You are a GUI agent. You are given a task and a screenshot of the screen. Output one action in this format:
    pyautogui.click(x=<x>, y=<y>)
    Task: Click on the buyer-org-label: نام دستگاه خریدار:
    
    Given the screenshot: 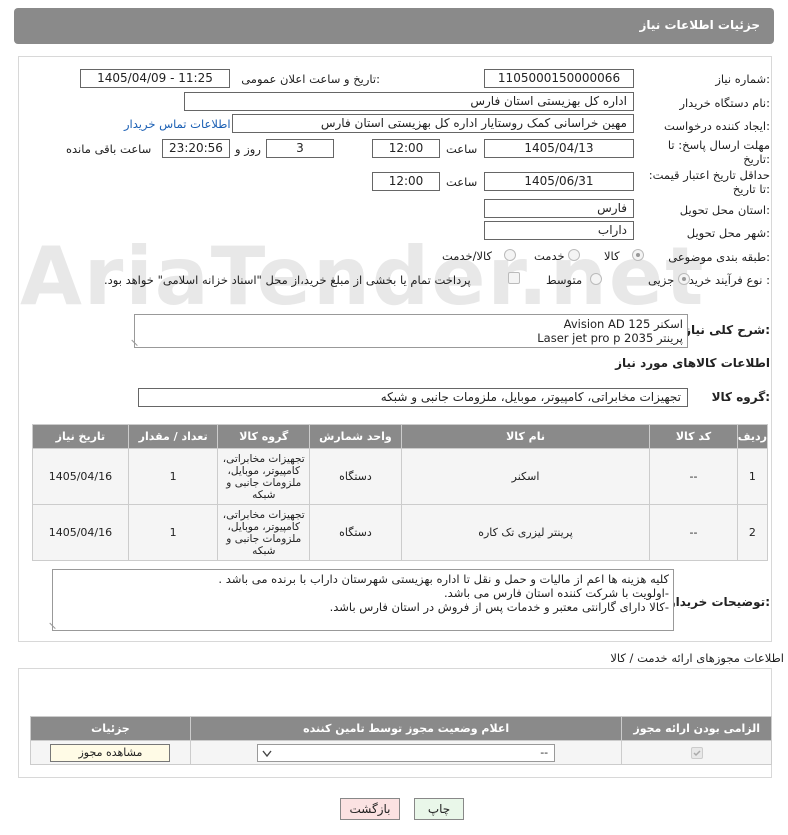 What is the action you would take?
    pyautogui.click(x=724, y=103)
    